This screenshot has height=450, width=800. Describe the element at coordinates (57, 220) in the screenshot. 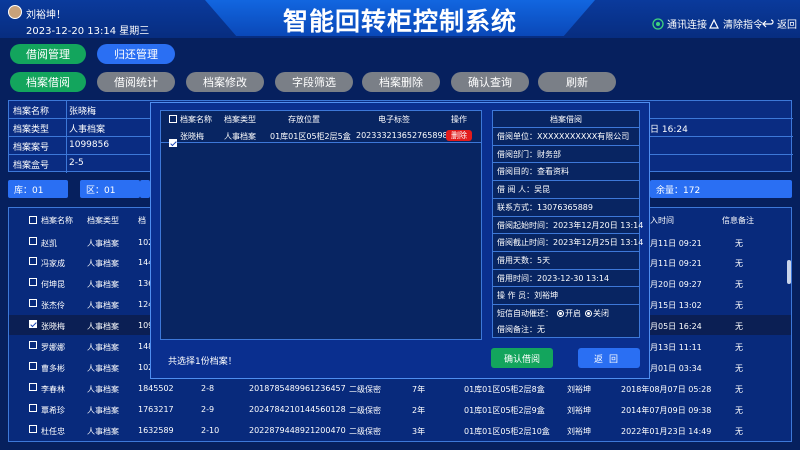

I see `col-name: 档案名称` at that location.